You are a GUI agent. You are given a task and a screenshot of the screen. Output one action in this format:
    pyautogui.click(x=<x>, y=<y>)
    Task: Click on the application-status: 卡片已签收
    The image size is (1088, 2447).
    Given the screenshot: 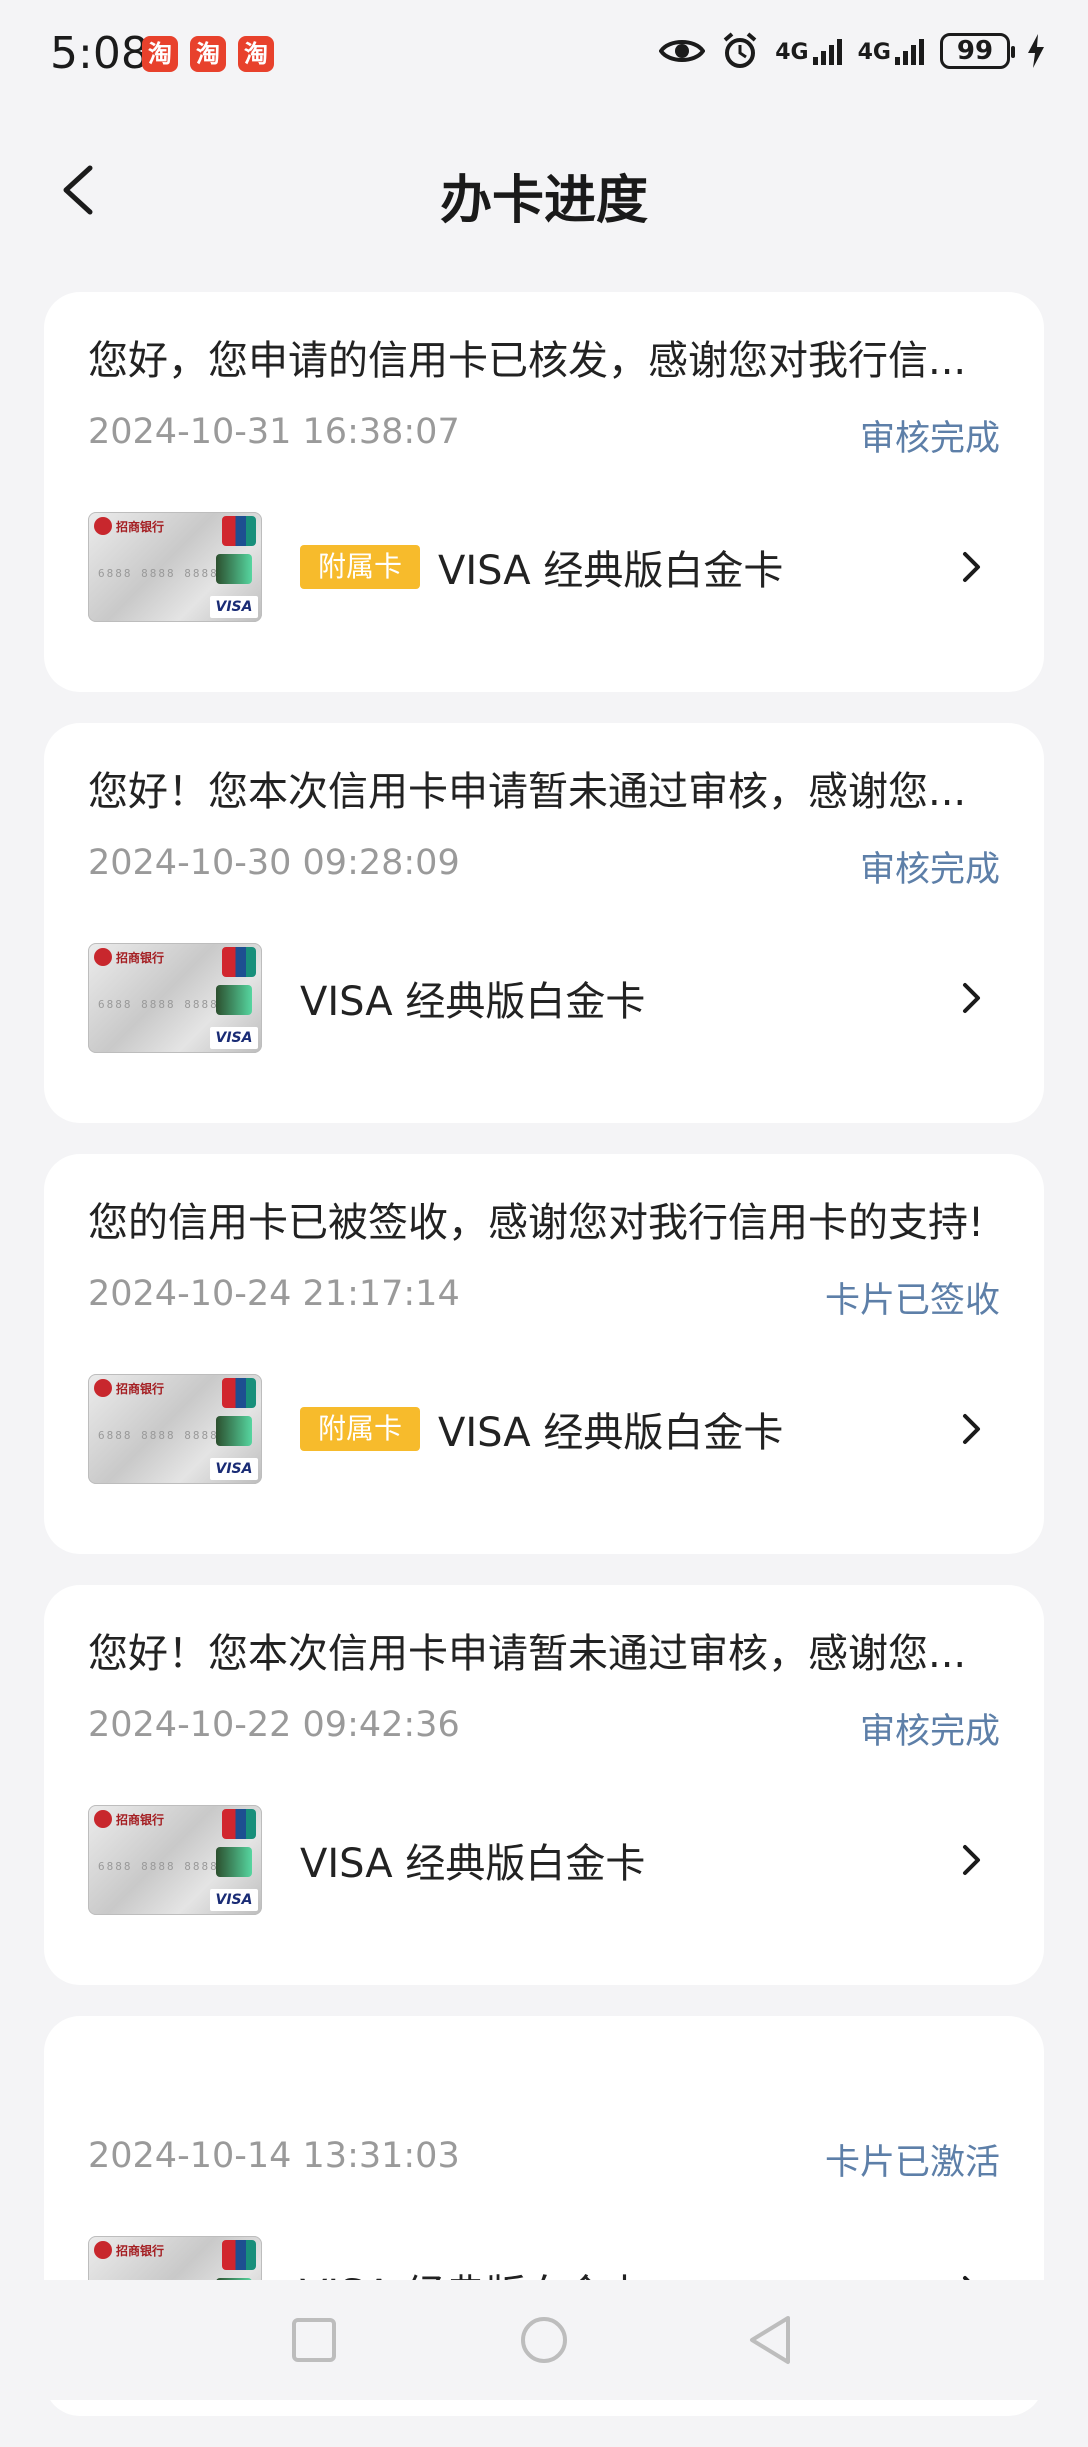 What is the action you would take?
    pyautogui.click(x=912, y=1301)
    